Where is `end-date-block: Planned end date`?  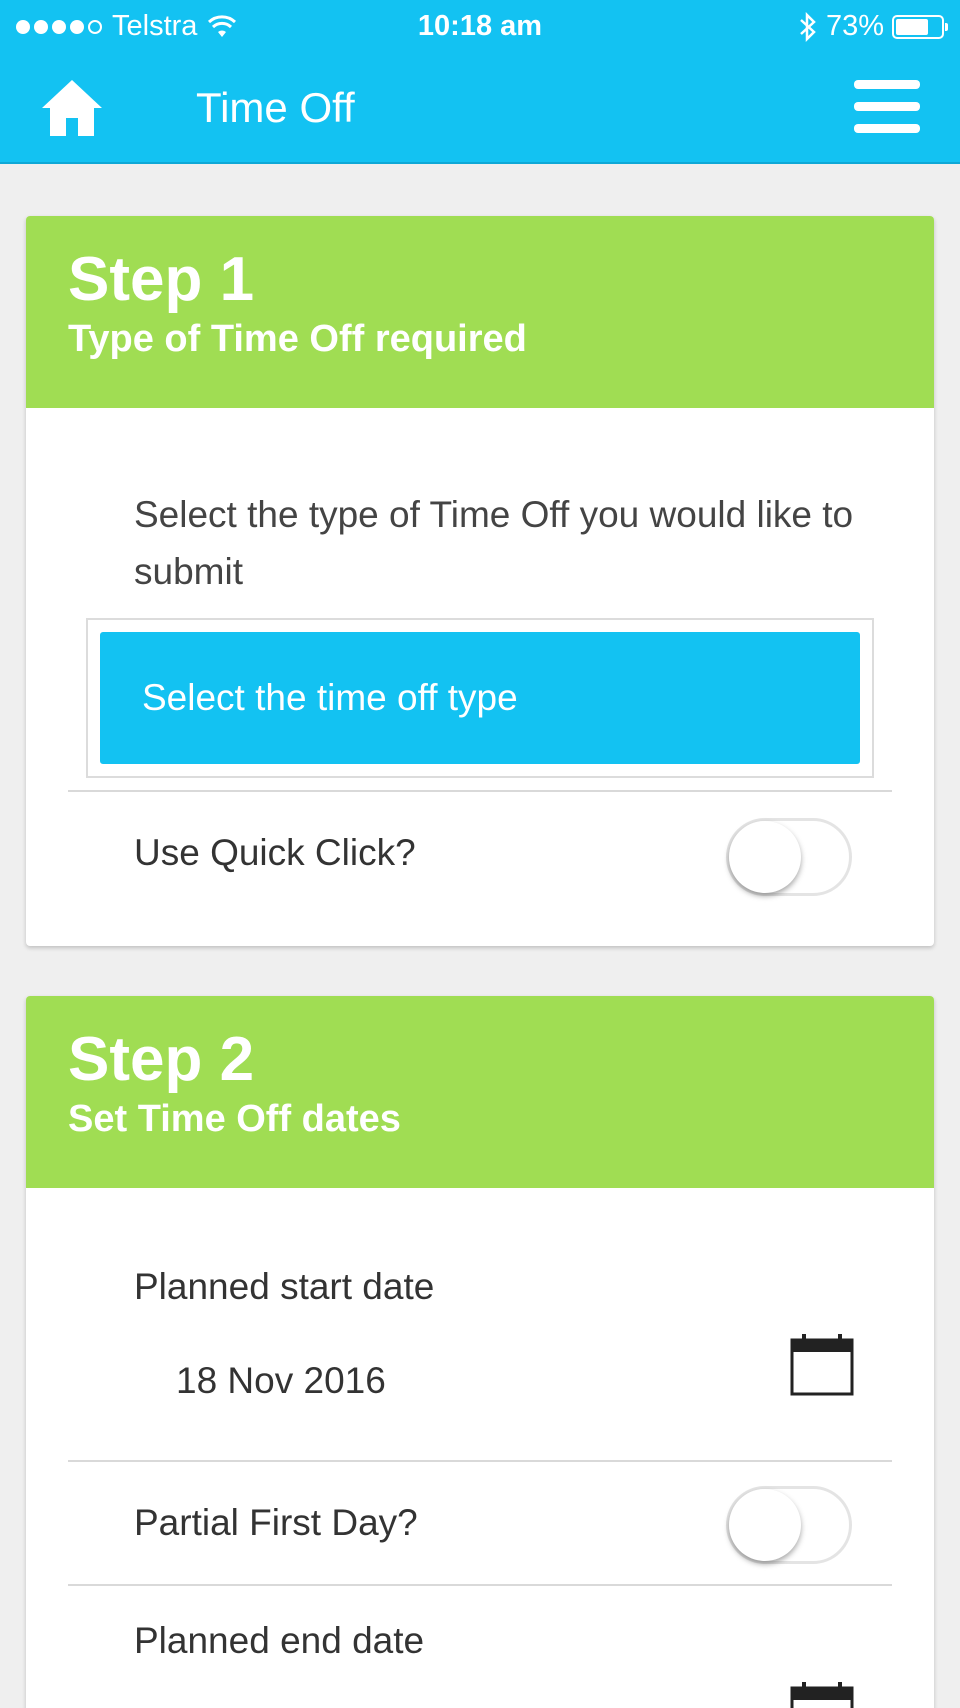
end-date-block: Planned end date is located at coordinates (480, 1646).